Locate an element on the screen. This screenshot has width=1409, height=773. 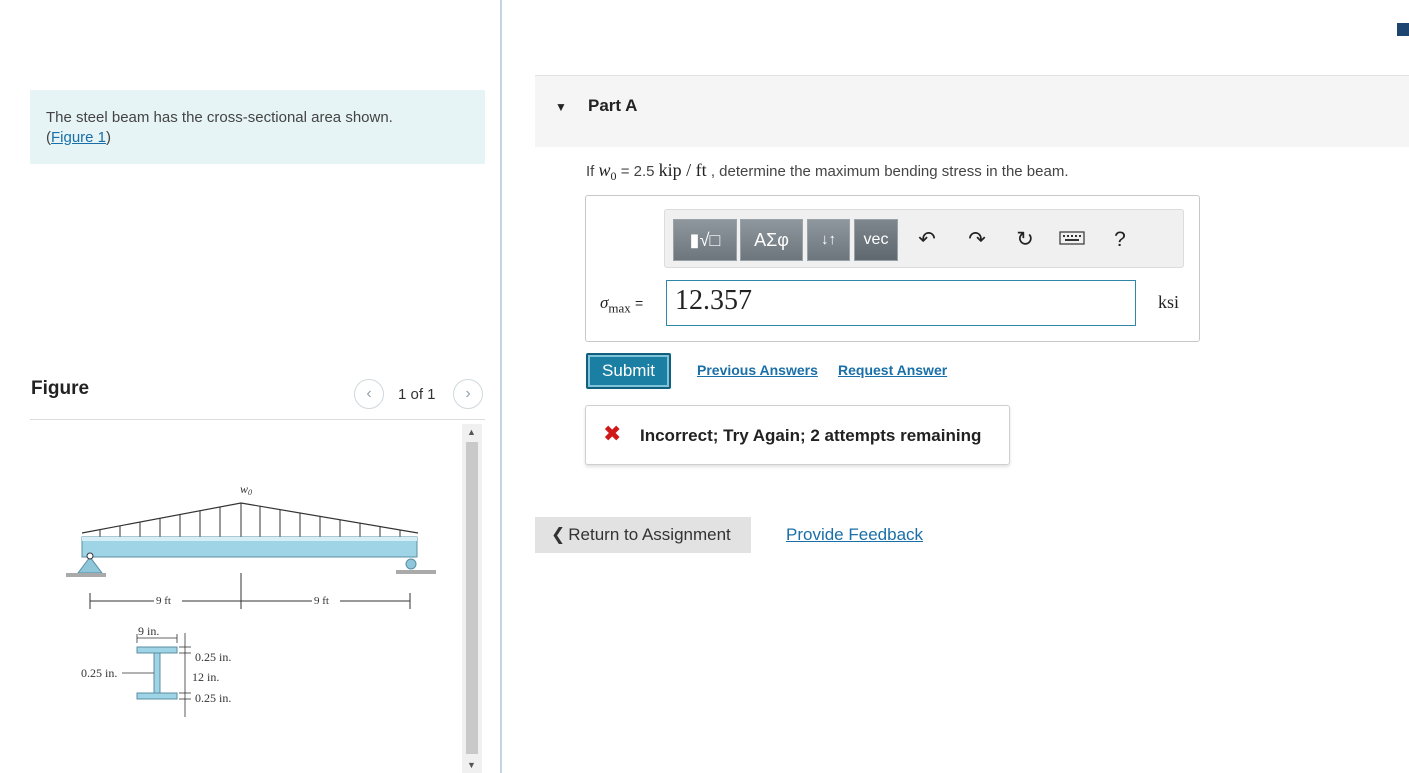
answer-label: σmax = is located at coordinates (621, 304).